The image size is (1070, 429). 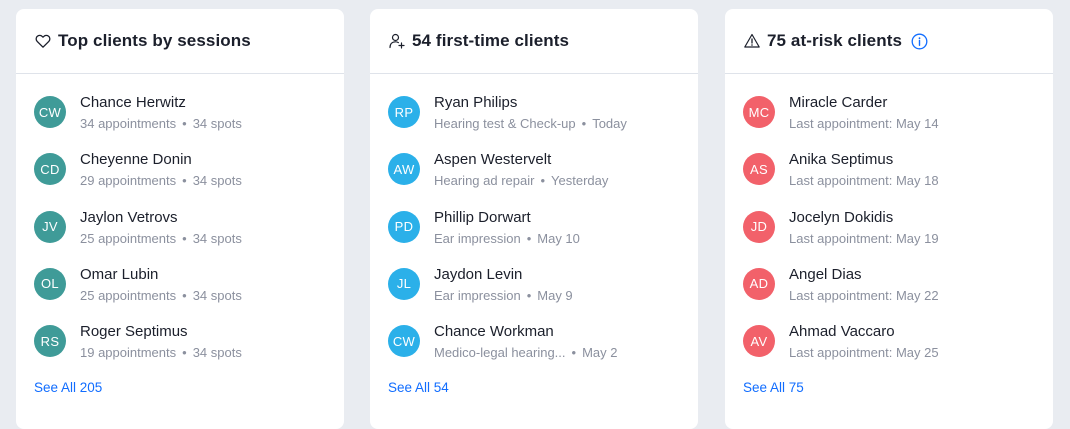 I want to click on client-name: Jocelyn Dokidis, so click(x=841, y=217).